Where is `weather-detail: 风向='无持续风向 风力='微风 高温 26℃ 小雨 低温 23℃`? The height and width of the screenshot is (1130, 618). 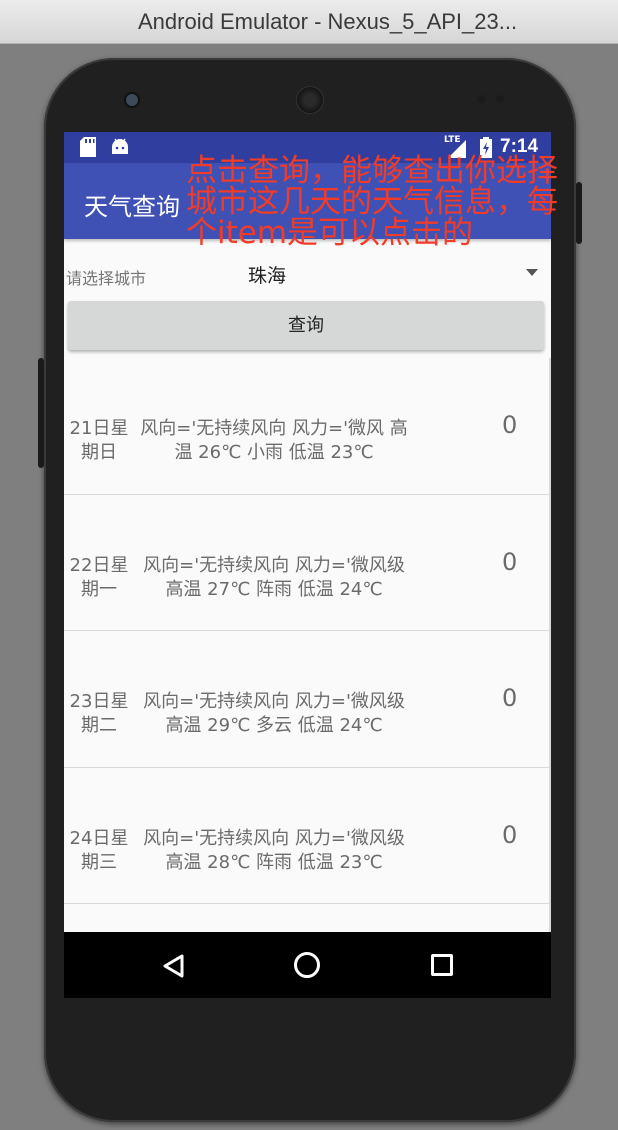 weather-detail: 风向='无持续风向 风力='微风 高温 26℃ 小雨 低温 23℃ is located at coordinates (274, 440).